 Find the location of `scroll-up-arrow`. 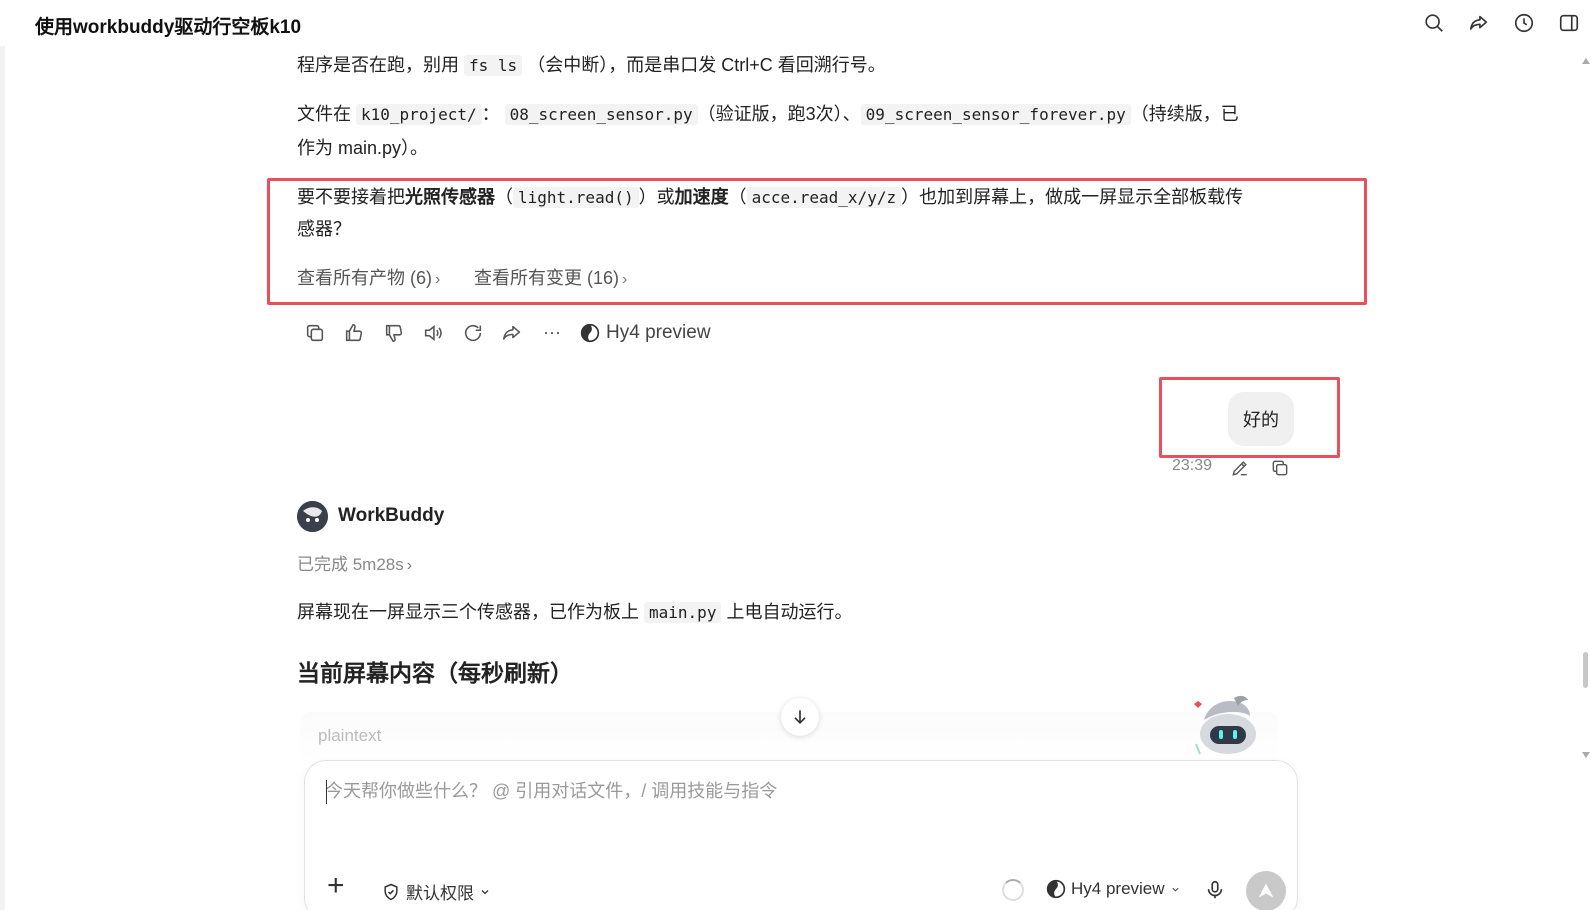

scroll-up-arrow is located at coordinates (1586, 61).